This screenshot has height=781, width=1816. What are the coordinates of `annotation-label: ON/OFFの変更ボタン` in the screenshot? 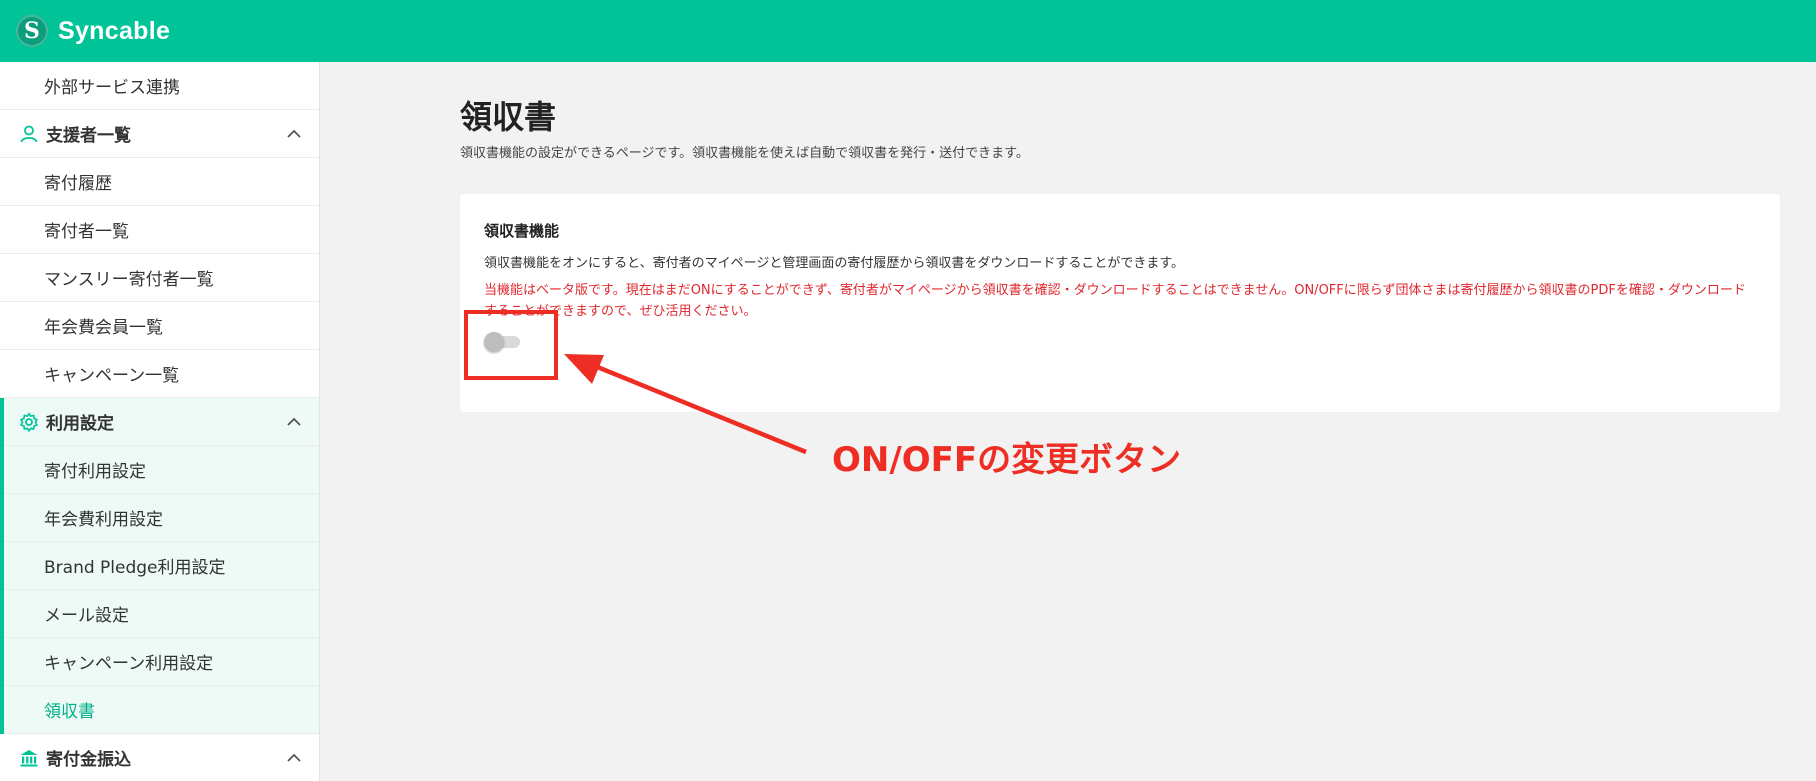 It's located at (1007, 460).